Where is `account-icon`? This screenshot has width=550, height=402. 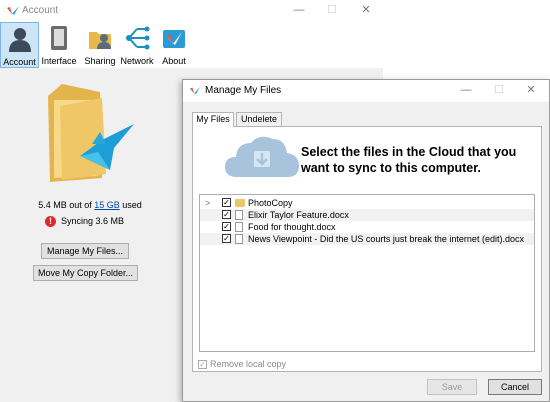
account-icon is located at coordinates (19, 40).